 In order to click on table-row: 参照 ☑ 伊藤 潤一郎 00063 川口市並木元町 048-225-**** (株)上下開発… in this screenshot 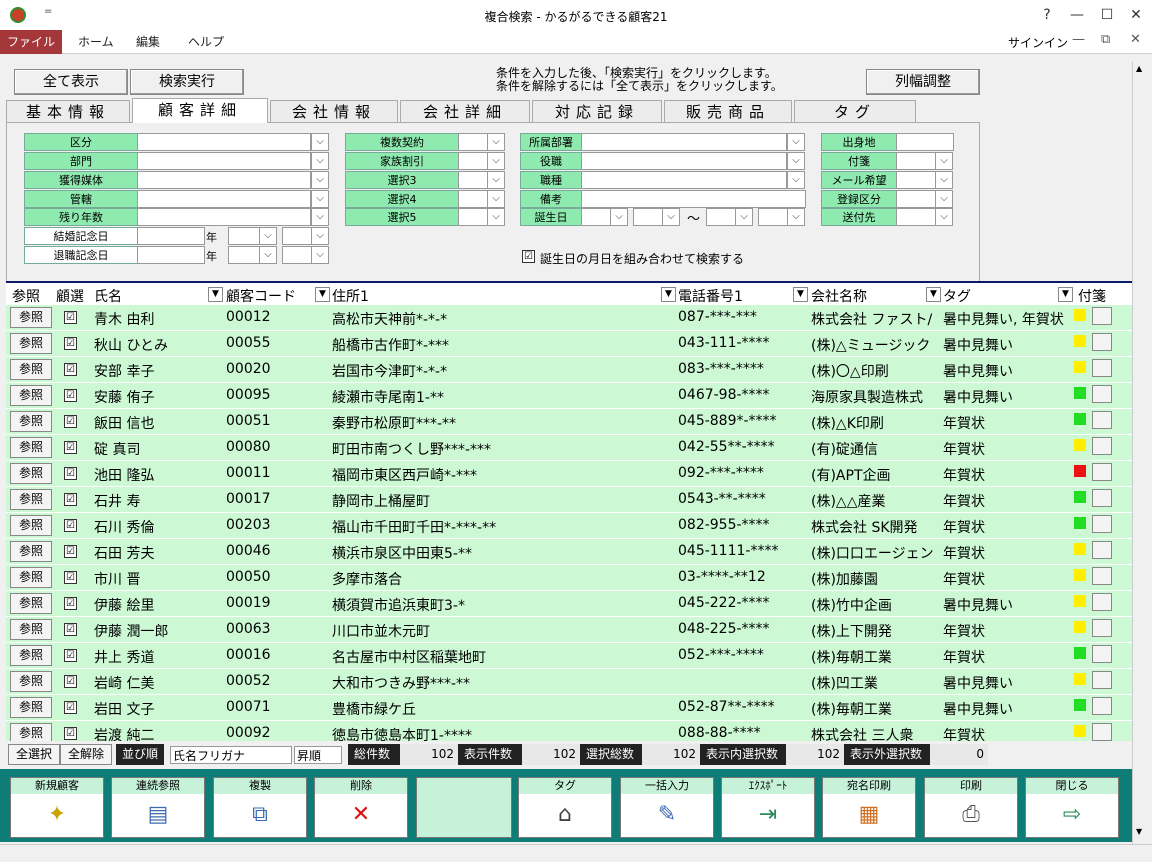, I will do `click(569, 630)`.